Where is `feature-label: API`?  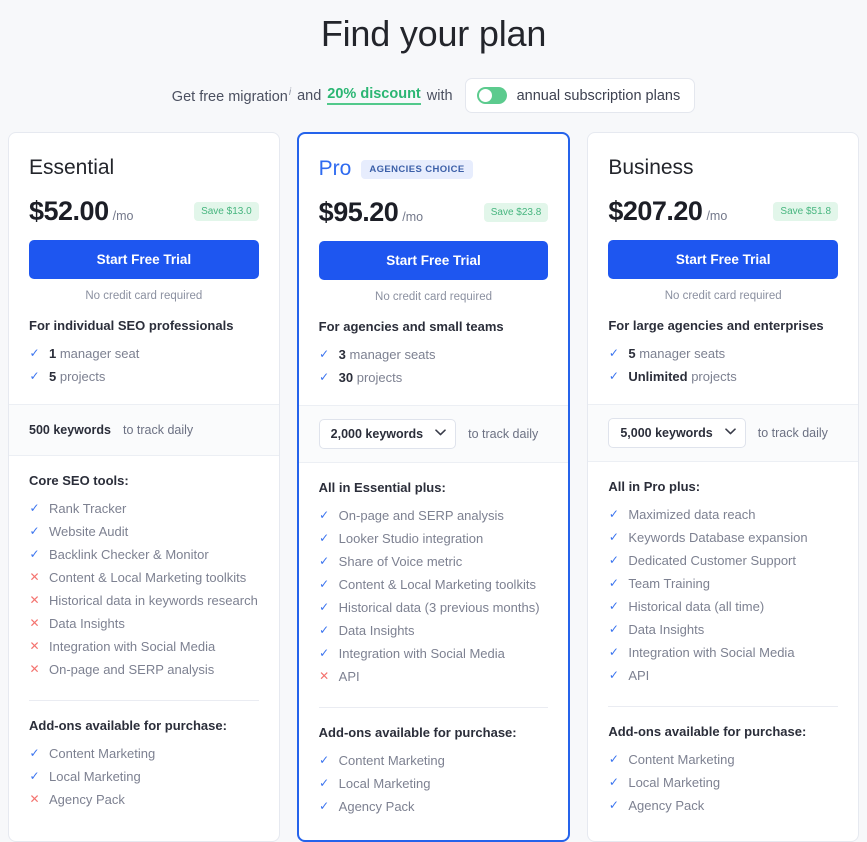
feature-label: API is located at coordinates (639, 675).